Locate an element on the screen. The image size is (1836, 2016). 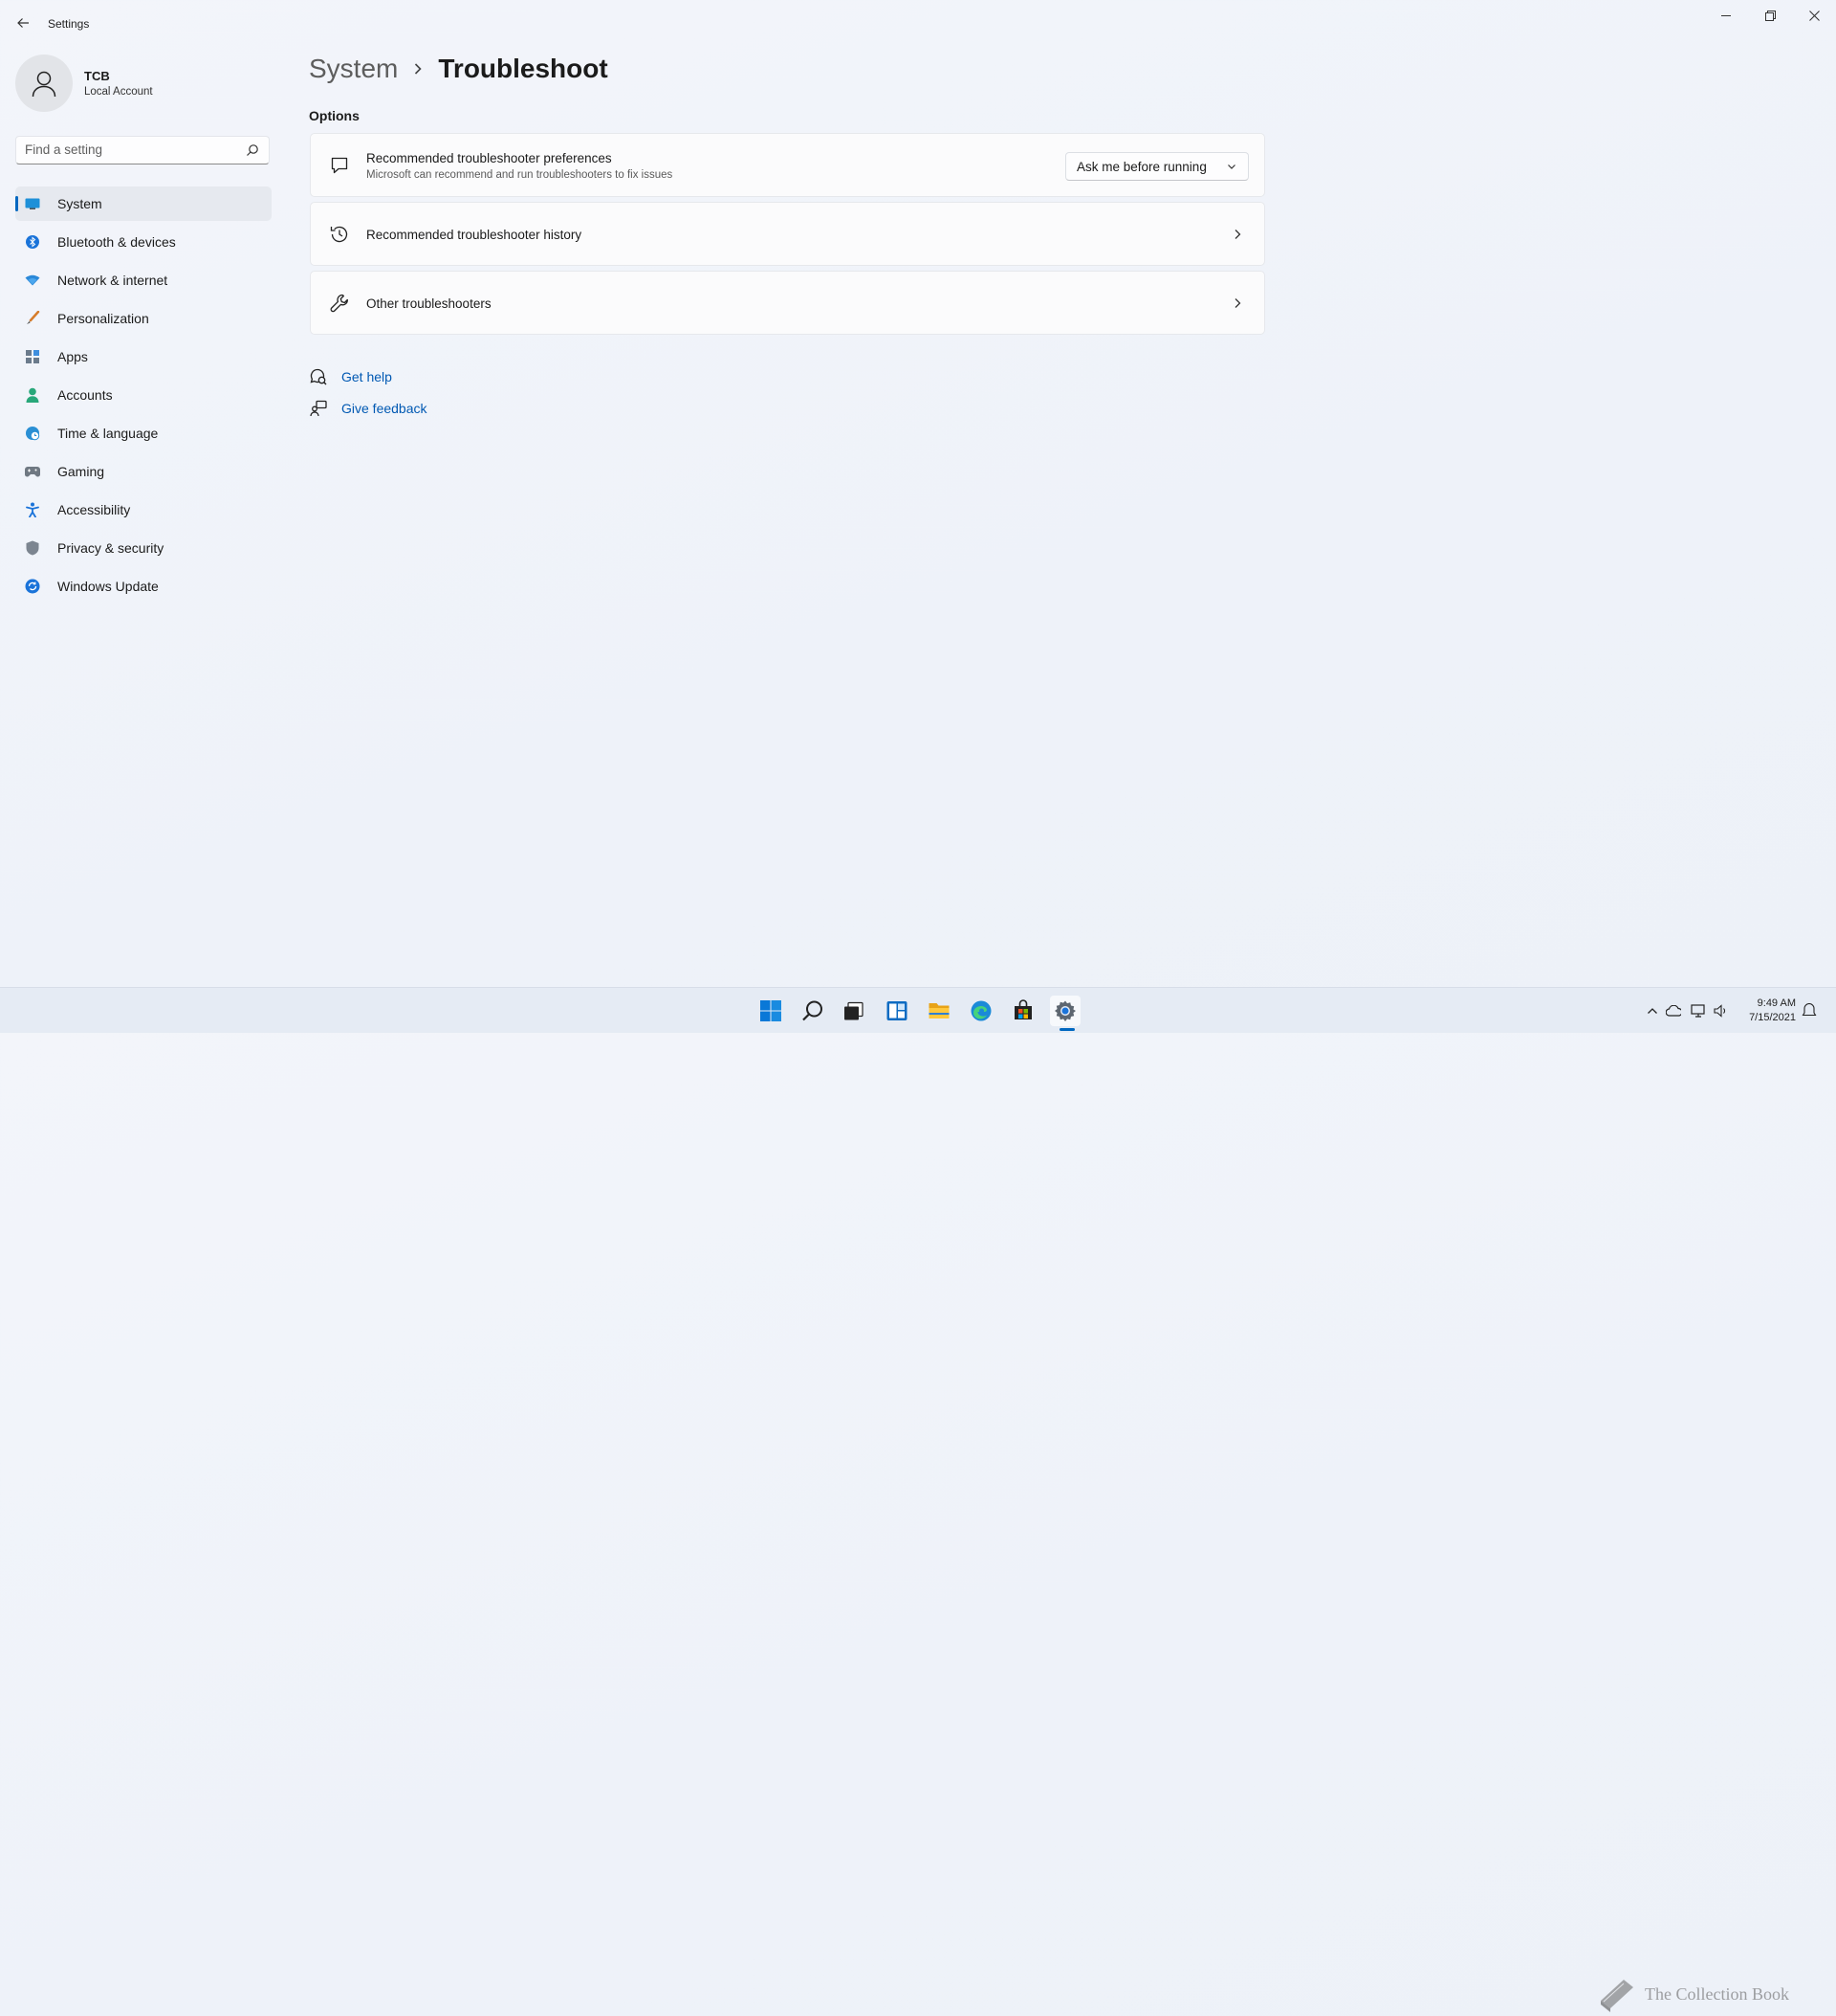
sidebar-item-label: Gaming is located at coordinates (81, 471).